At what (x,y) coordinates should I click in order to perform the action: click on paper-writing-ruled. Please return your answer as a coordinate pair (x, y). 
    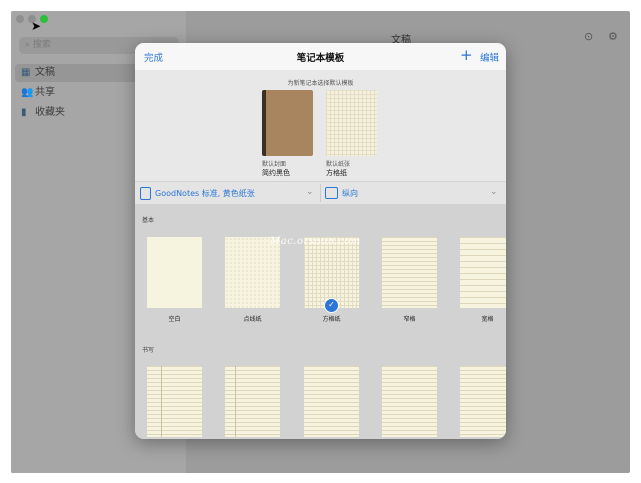
    Looking at the image, I should click on (331, 401).